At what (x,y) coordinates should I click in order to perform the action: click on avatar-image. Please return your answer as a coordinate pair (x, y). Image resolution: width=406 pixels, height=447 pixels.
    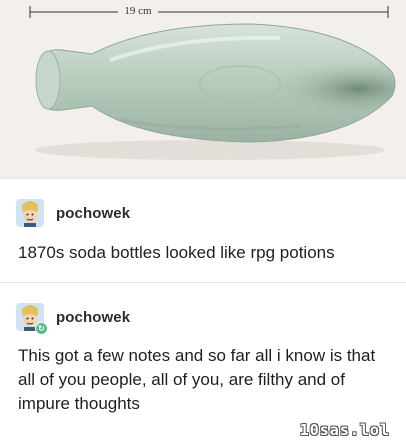
    Looking at the image, I should click on (30, 213).